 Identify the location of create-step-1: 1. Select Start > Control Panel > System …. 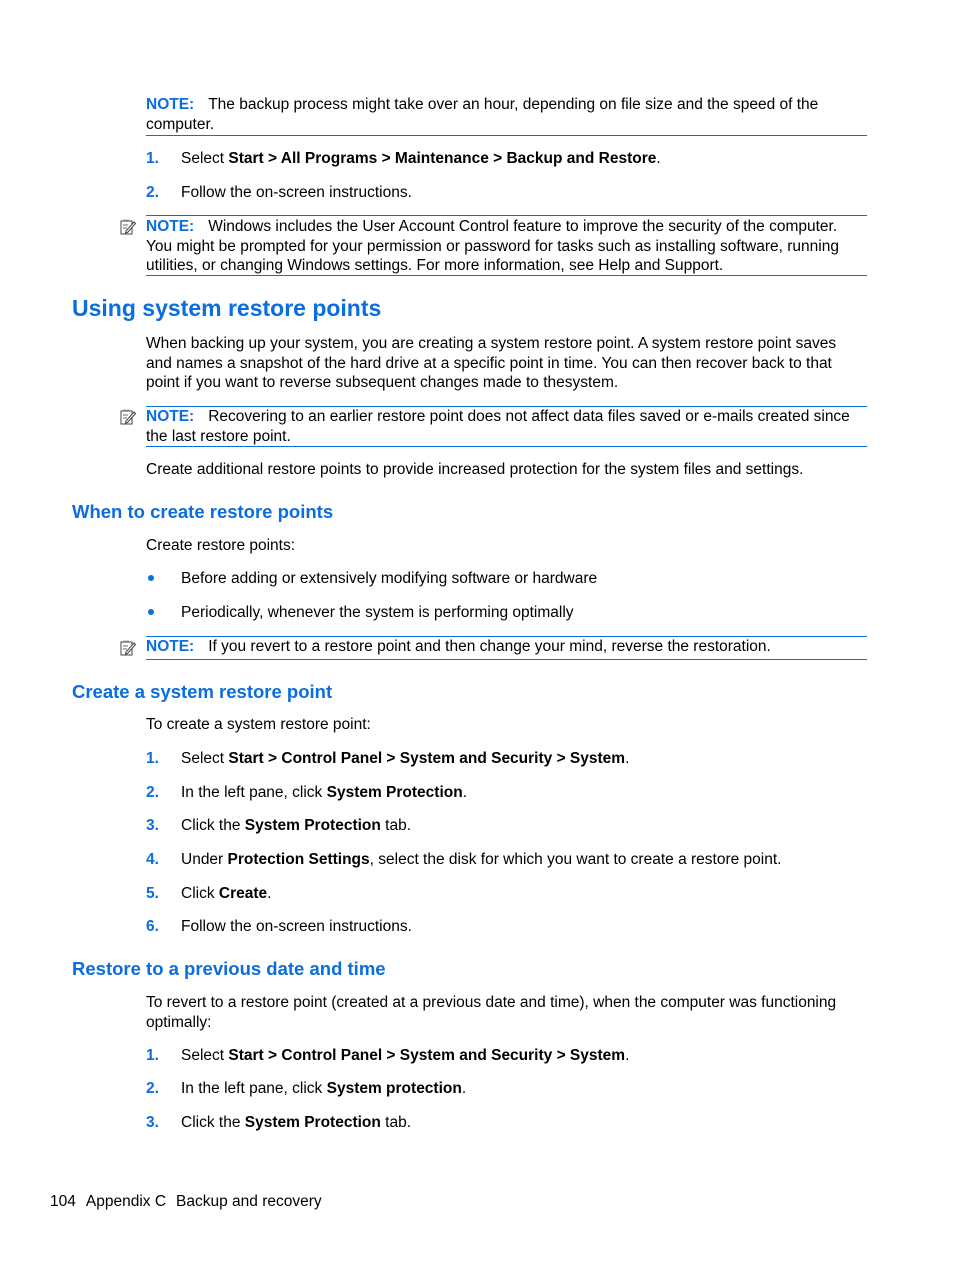
(387, 758).